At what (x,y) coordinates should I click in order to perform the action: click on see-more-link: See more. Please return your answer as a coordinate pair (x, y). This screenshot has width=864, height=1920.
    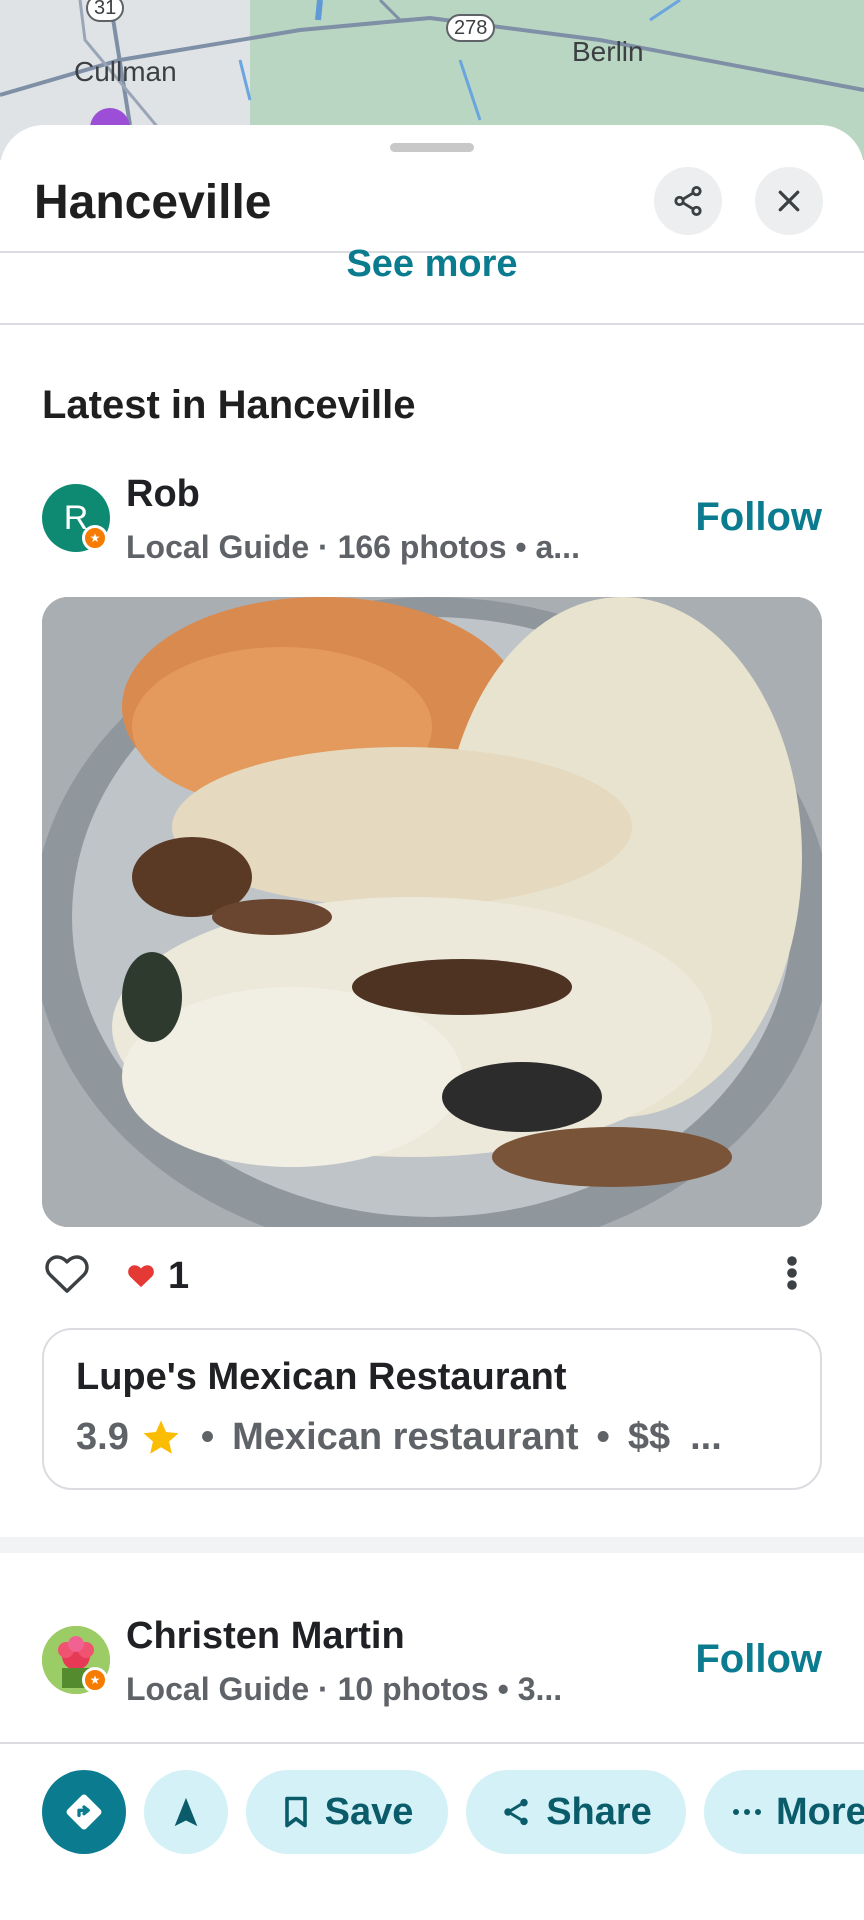
    Looking at the image, I should click on (432, 264).